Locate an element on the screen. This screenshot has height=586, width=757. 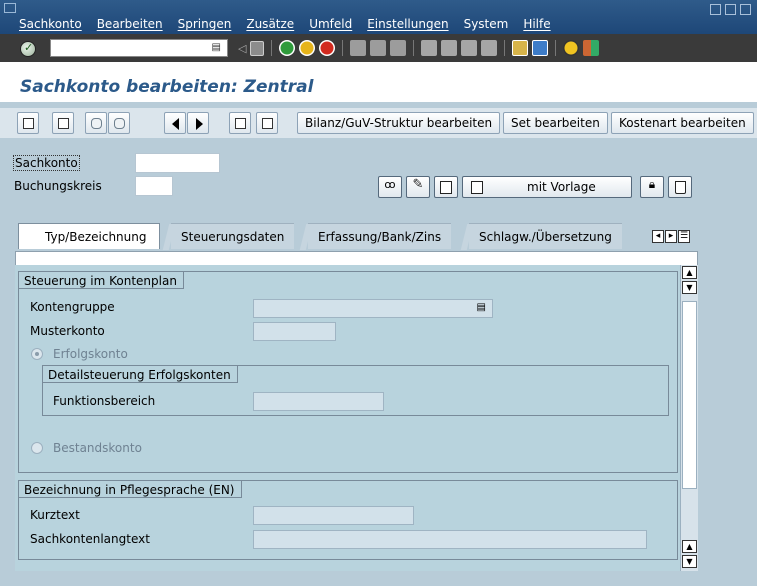
page-title: Sachkonto bearbeiten: Zentral is located at coordinates (167, 87).